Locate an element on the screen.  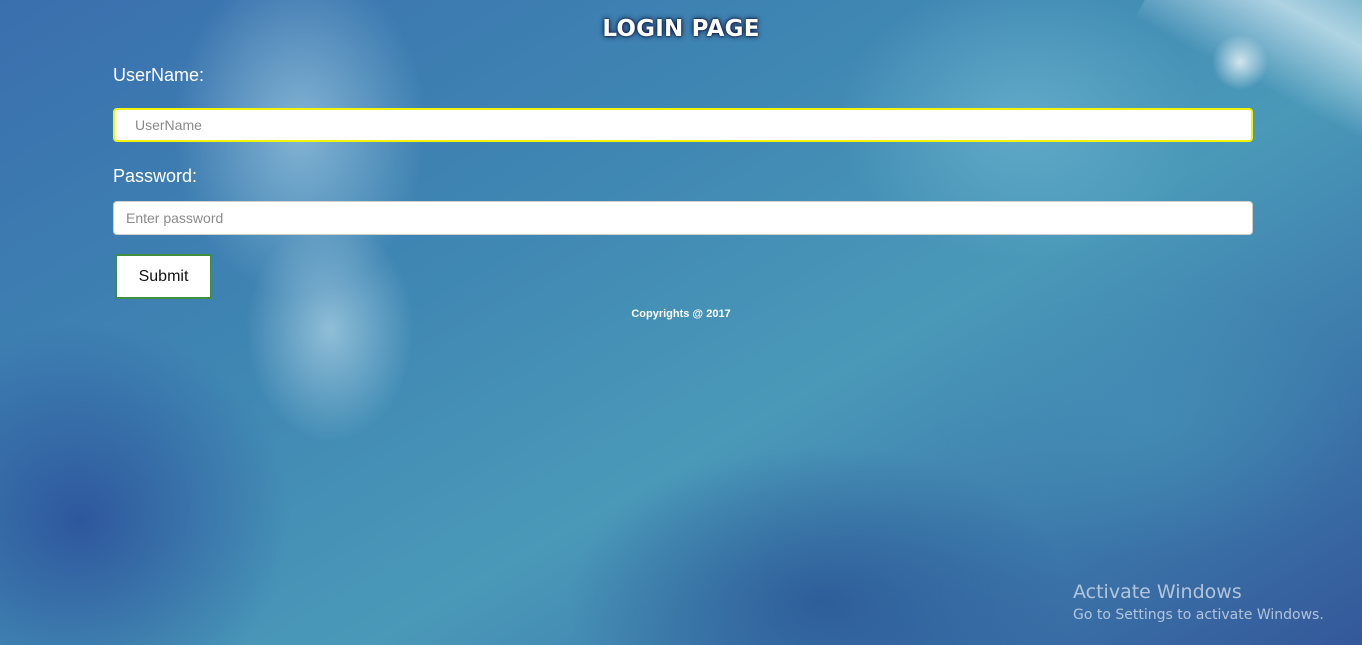
username-input is located at coordinates (683, 125).